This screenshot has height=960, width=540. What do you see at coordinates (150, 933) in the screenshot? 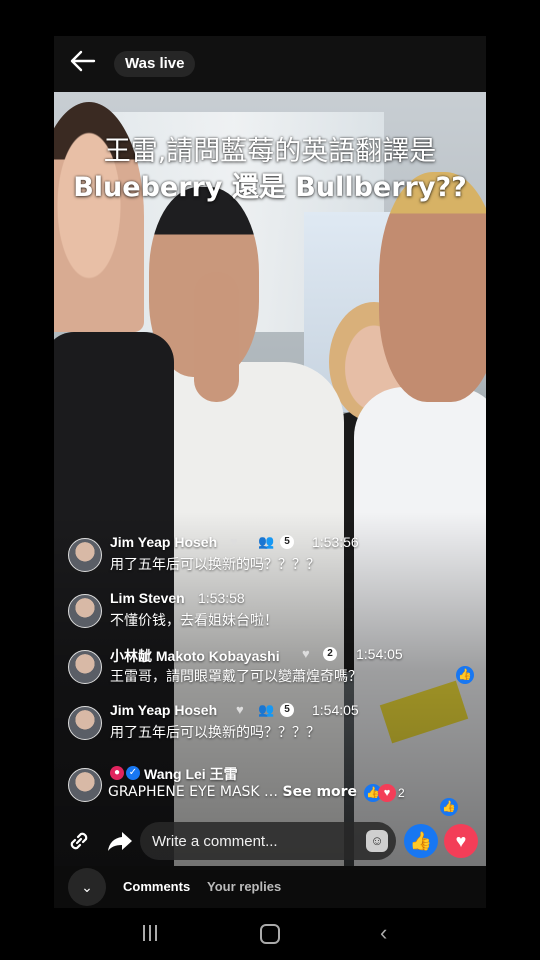
I see `recents-icon` at bounding box center [150, 933].